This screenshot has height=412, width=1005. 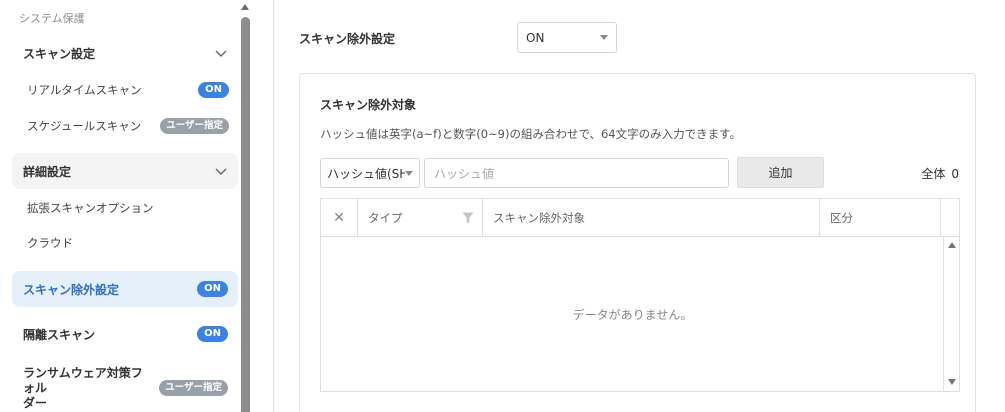 What do you see at coordinates (83, 380) in the screenshot?
I see `label-line-1: ランサムウェア対策フォル` at bounding box center [83, 380].